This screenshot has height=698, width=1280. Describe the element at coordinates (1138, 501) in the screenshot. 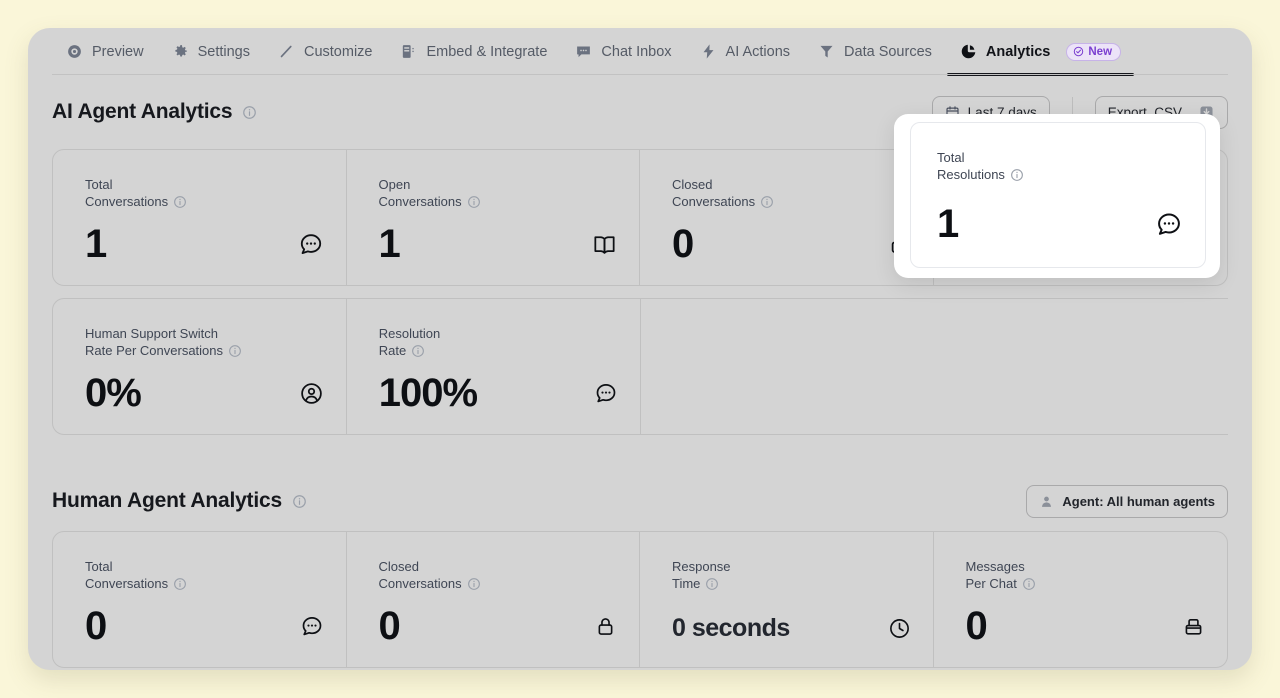

I see `agent-filter-label: Agent: All human agents` at that location.